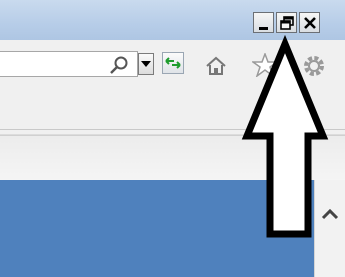 The height and width of the screenshot is (277, 345). I want to click on restore-button, so click(286, 22).